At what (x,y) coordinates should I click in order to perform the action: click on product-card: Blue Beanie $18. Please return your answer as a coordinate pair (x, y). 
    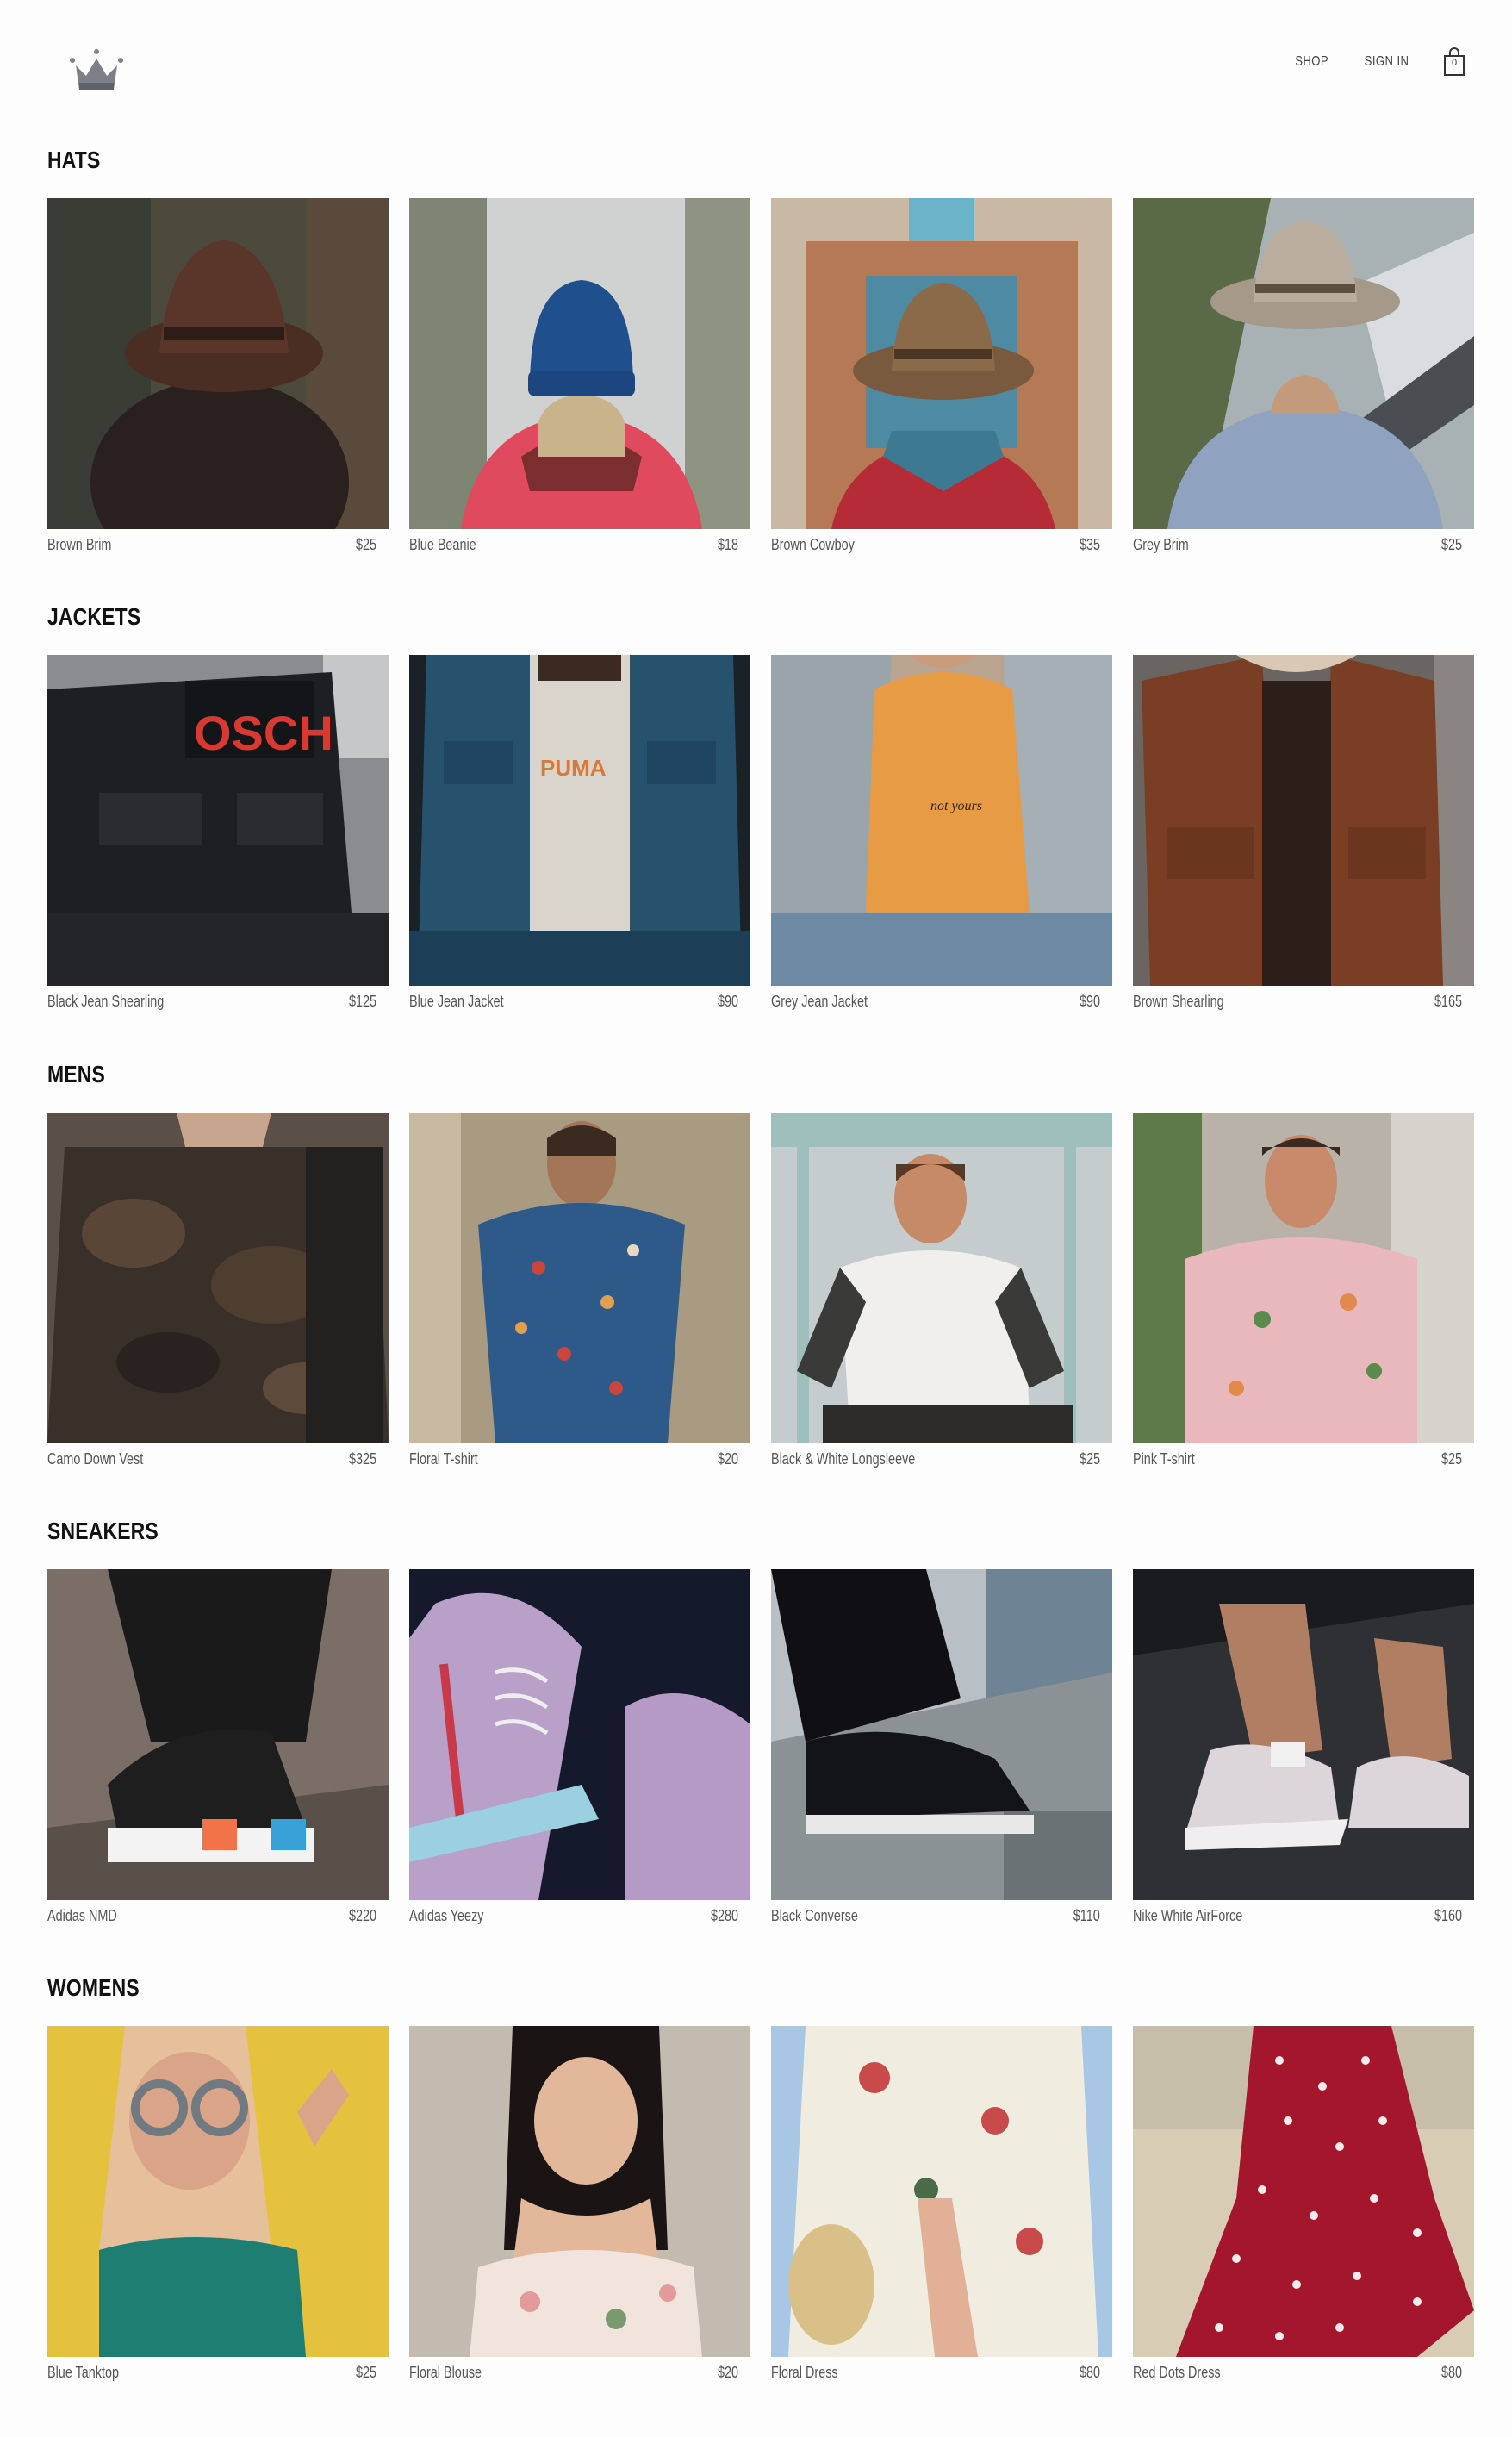
    Looking at the image, I should click on (580, 376).